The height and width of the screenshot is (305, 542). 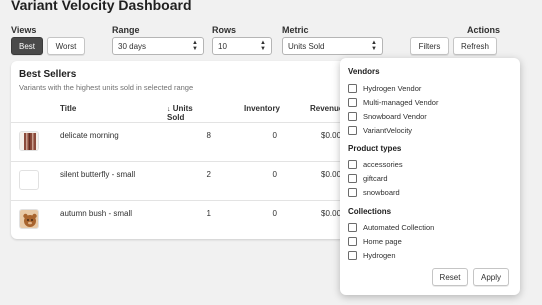 I want to click on bear-plush-image, so click(x=29, y=219).